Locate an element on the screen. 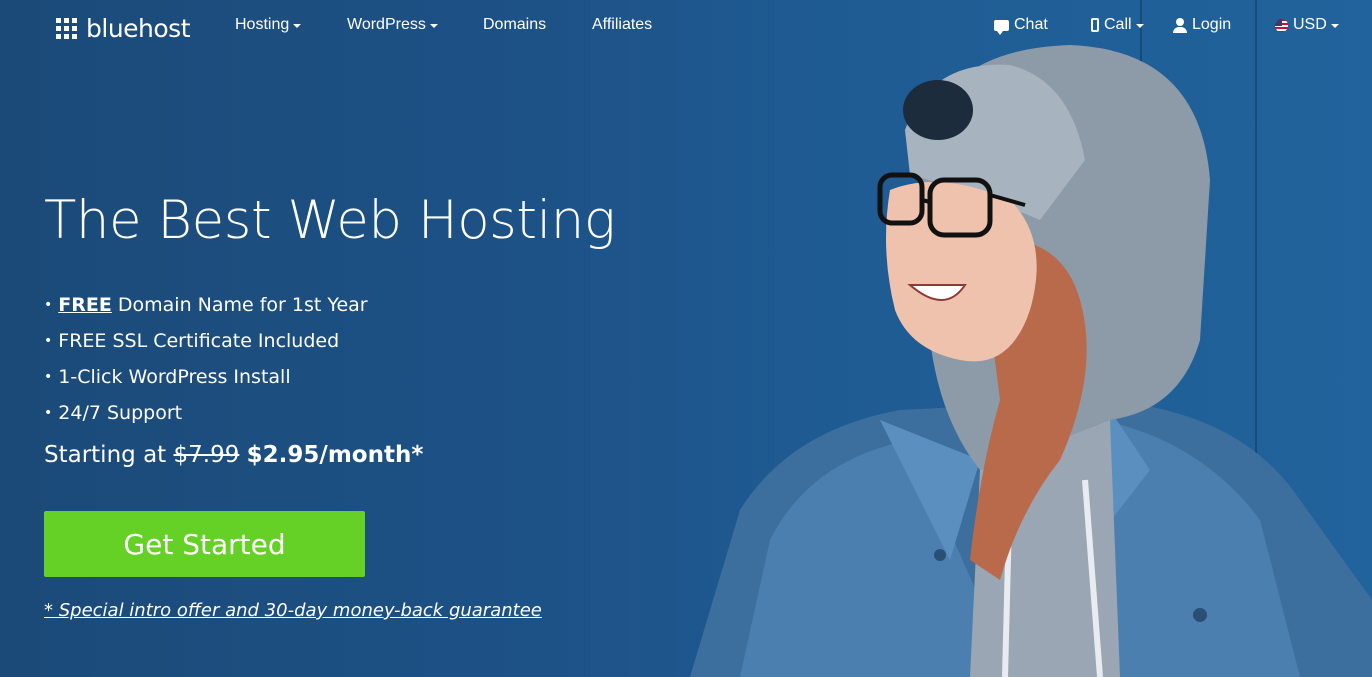 Image resolution: width=1372 pixels, height=677 pixels. price-prefix: Starting at is located at coordinates (109, 455).